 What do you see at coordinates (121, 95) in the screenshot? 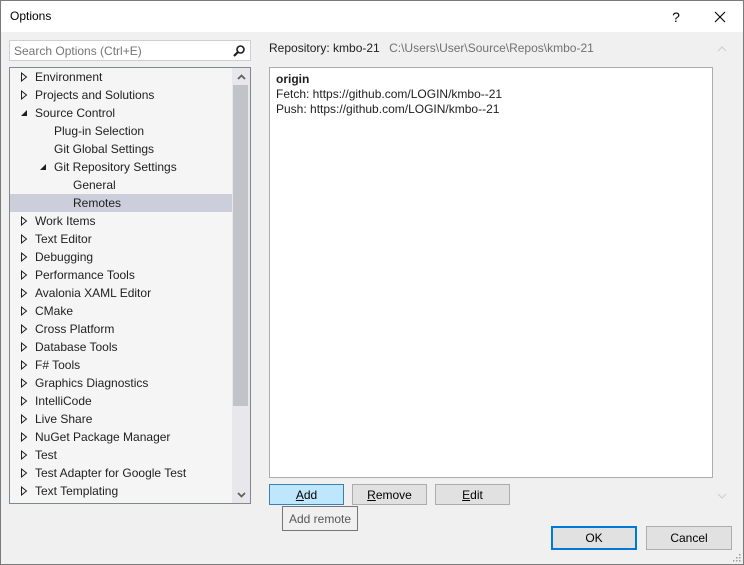
I see `tree-item: Projects and Solutions` at bounding box center [121, 95].